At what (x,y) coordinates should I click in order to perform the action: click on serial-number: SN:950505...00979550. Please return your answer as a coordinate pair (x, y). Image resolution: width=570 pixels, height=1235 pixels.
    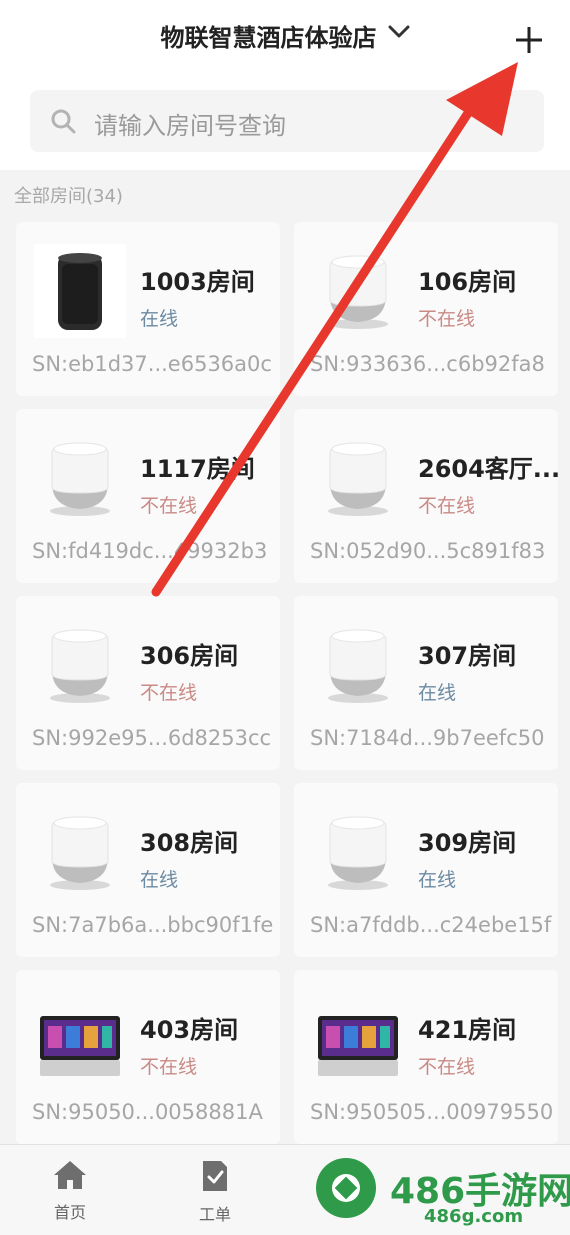
    Looking at the image, I should click on (432, 1112).